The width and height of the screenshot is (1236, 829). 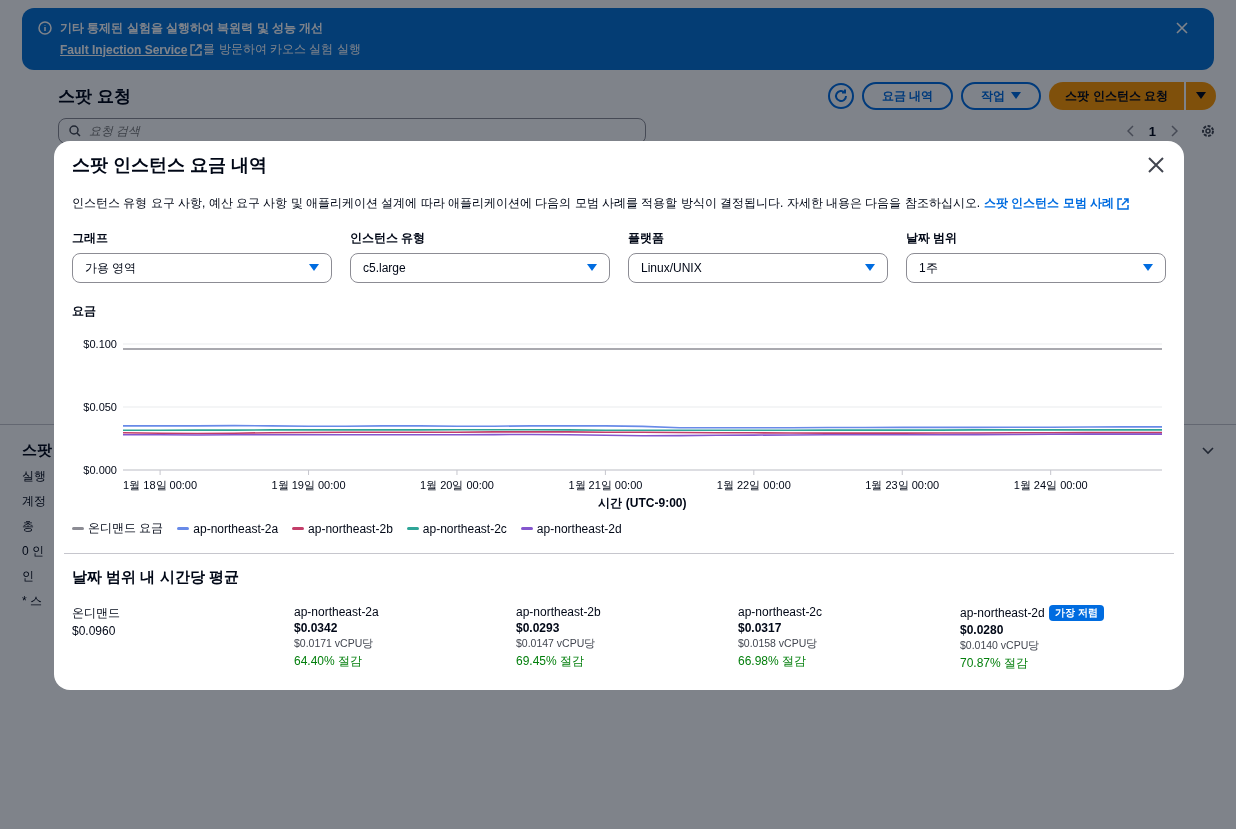 I want to click on refresh-button, so click(x=841, y=96).